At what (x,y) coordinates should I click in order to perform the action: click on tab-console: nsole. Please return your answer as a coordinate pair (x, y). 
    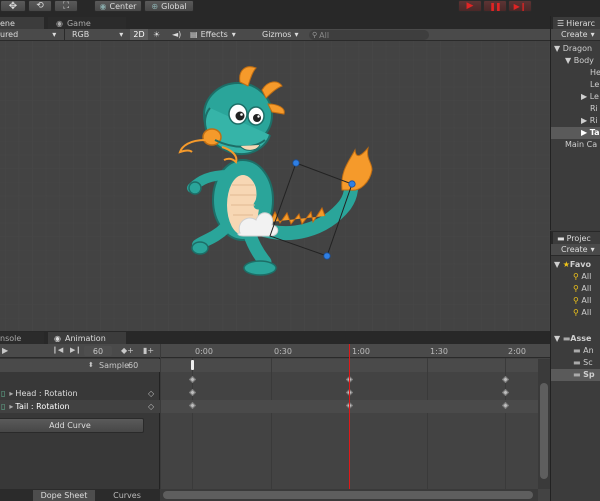
    Looking at the image, I should click on (22, 338).